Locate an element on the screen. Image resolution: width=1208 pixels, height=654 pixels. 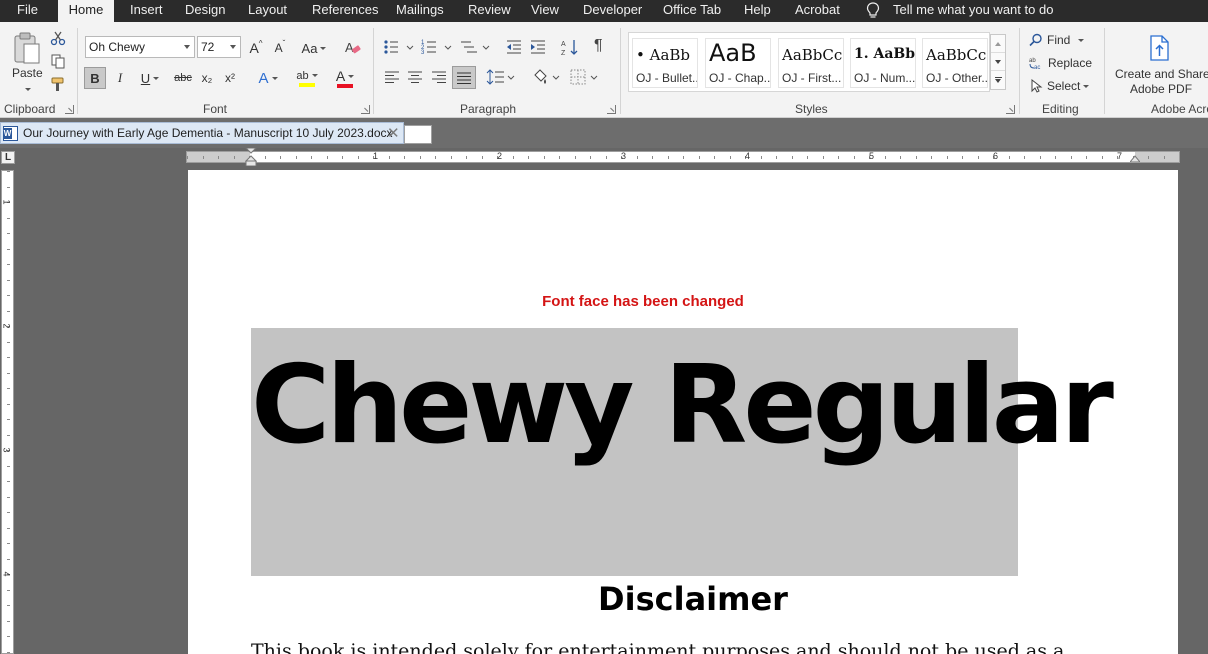
tab-mailings: Mailings is located at coordinates (420, 11).